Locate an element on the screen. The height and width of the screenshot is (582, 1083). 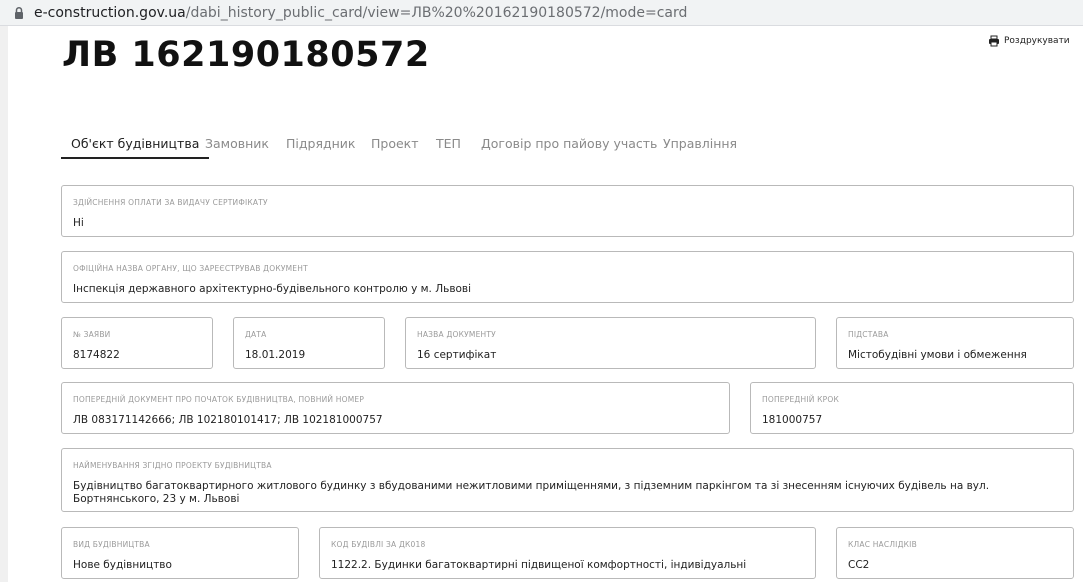
field-label: ПОПЕРЕДНІЙ КРОК is located at coordinates (800, 399).